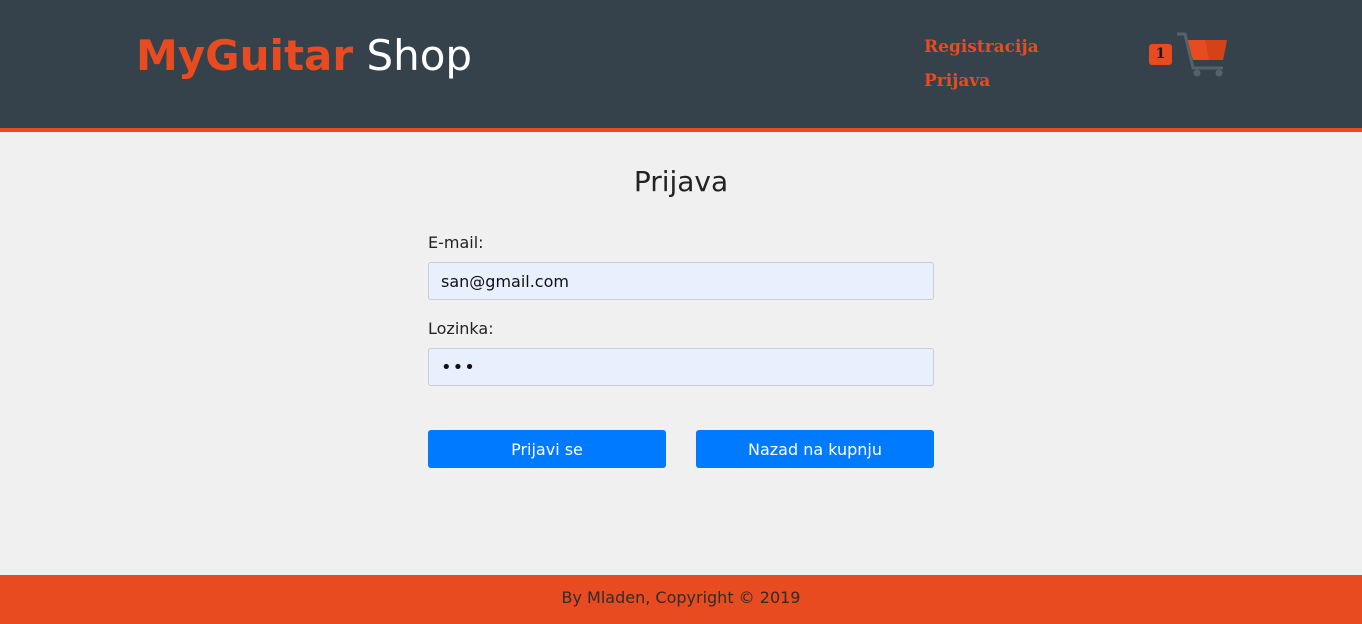 Image resolution: width=1362 pixels, height=624 pixels. I want to click on email-field, so click(681, 281).